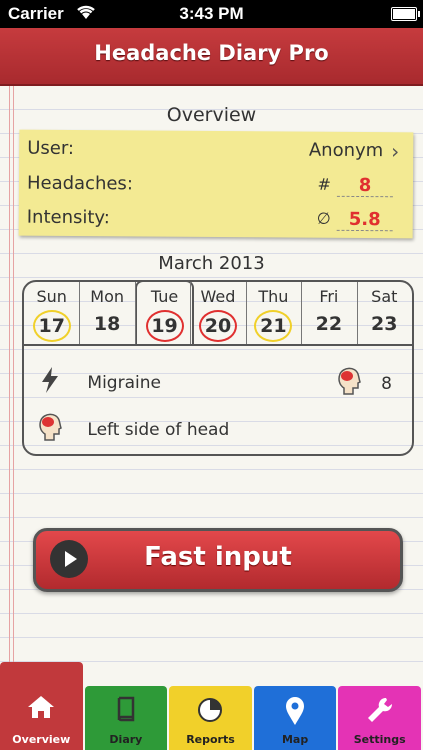 This screenshot has width=423, height=750. Describe the element at coordinates (384, 324) in the screenshot. I see `day-date: 23` at that location.